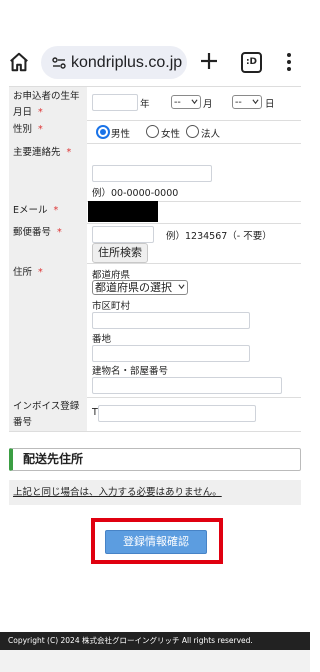  What do you see at coordinates (130, 371) in the screenshot?
I see `building-label: 建物名・部屋番号` at bounding box center [130, 371].